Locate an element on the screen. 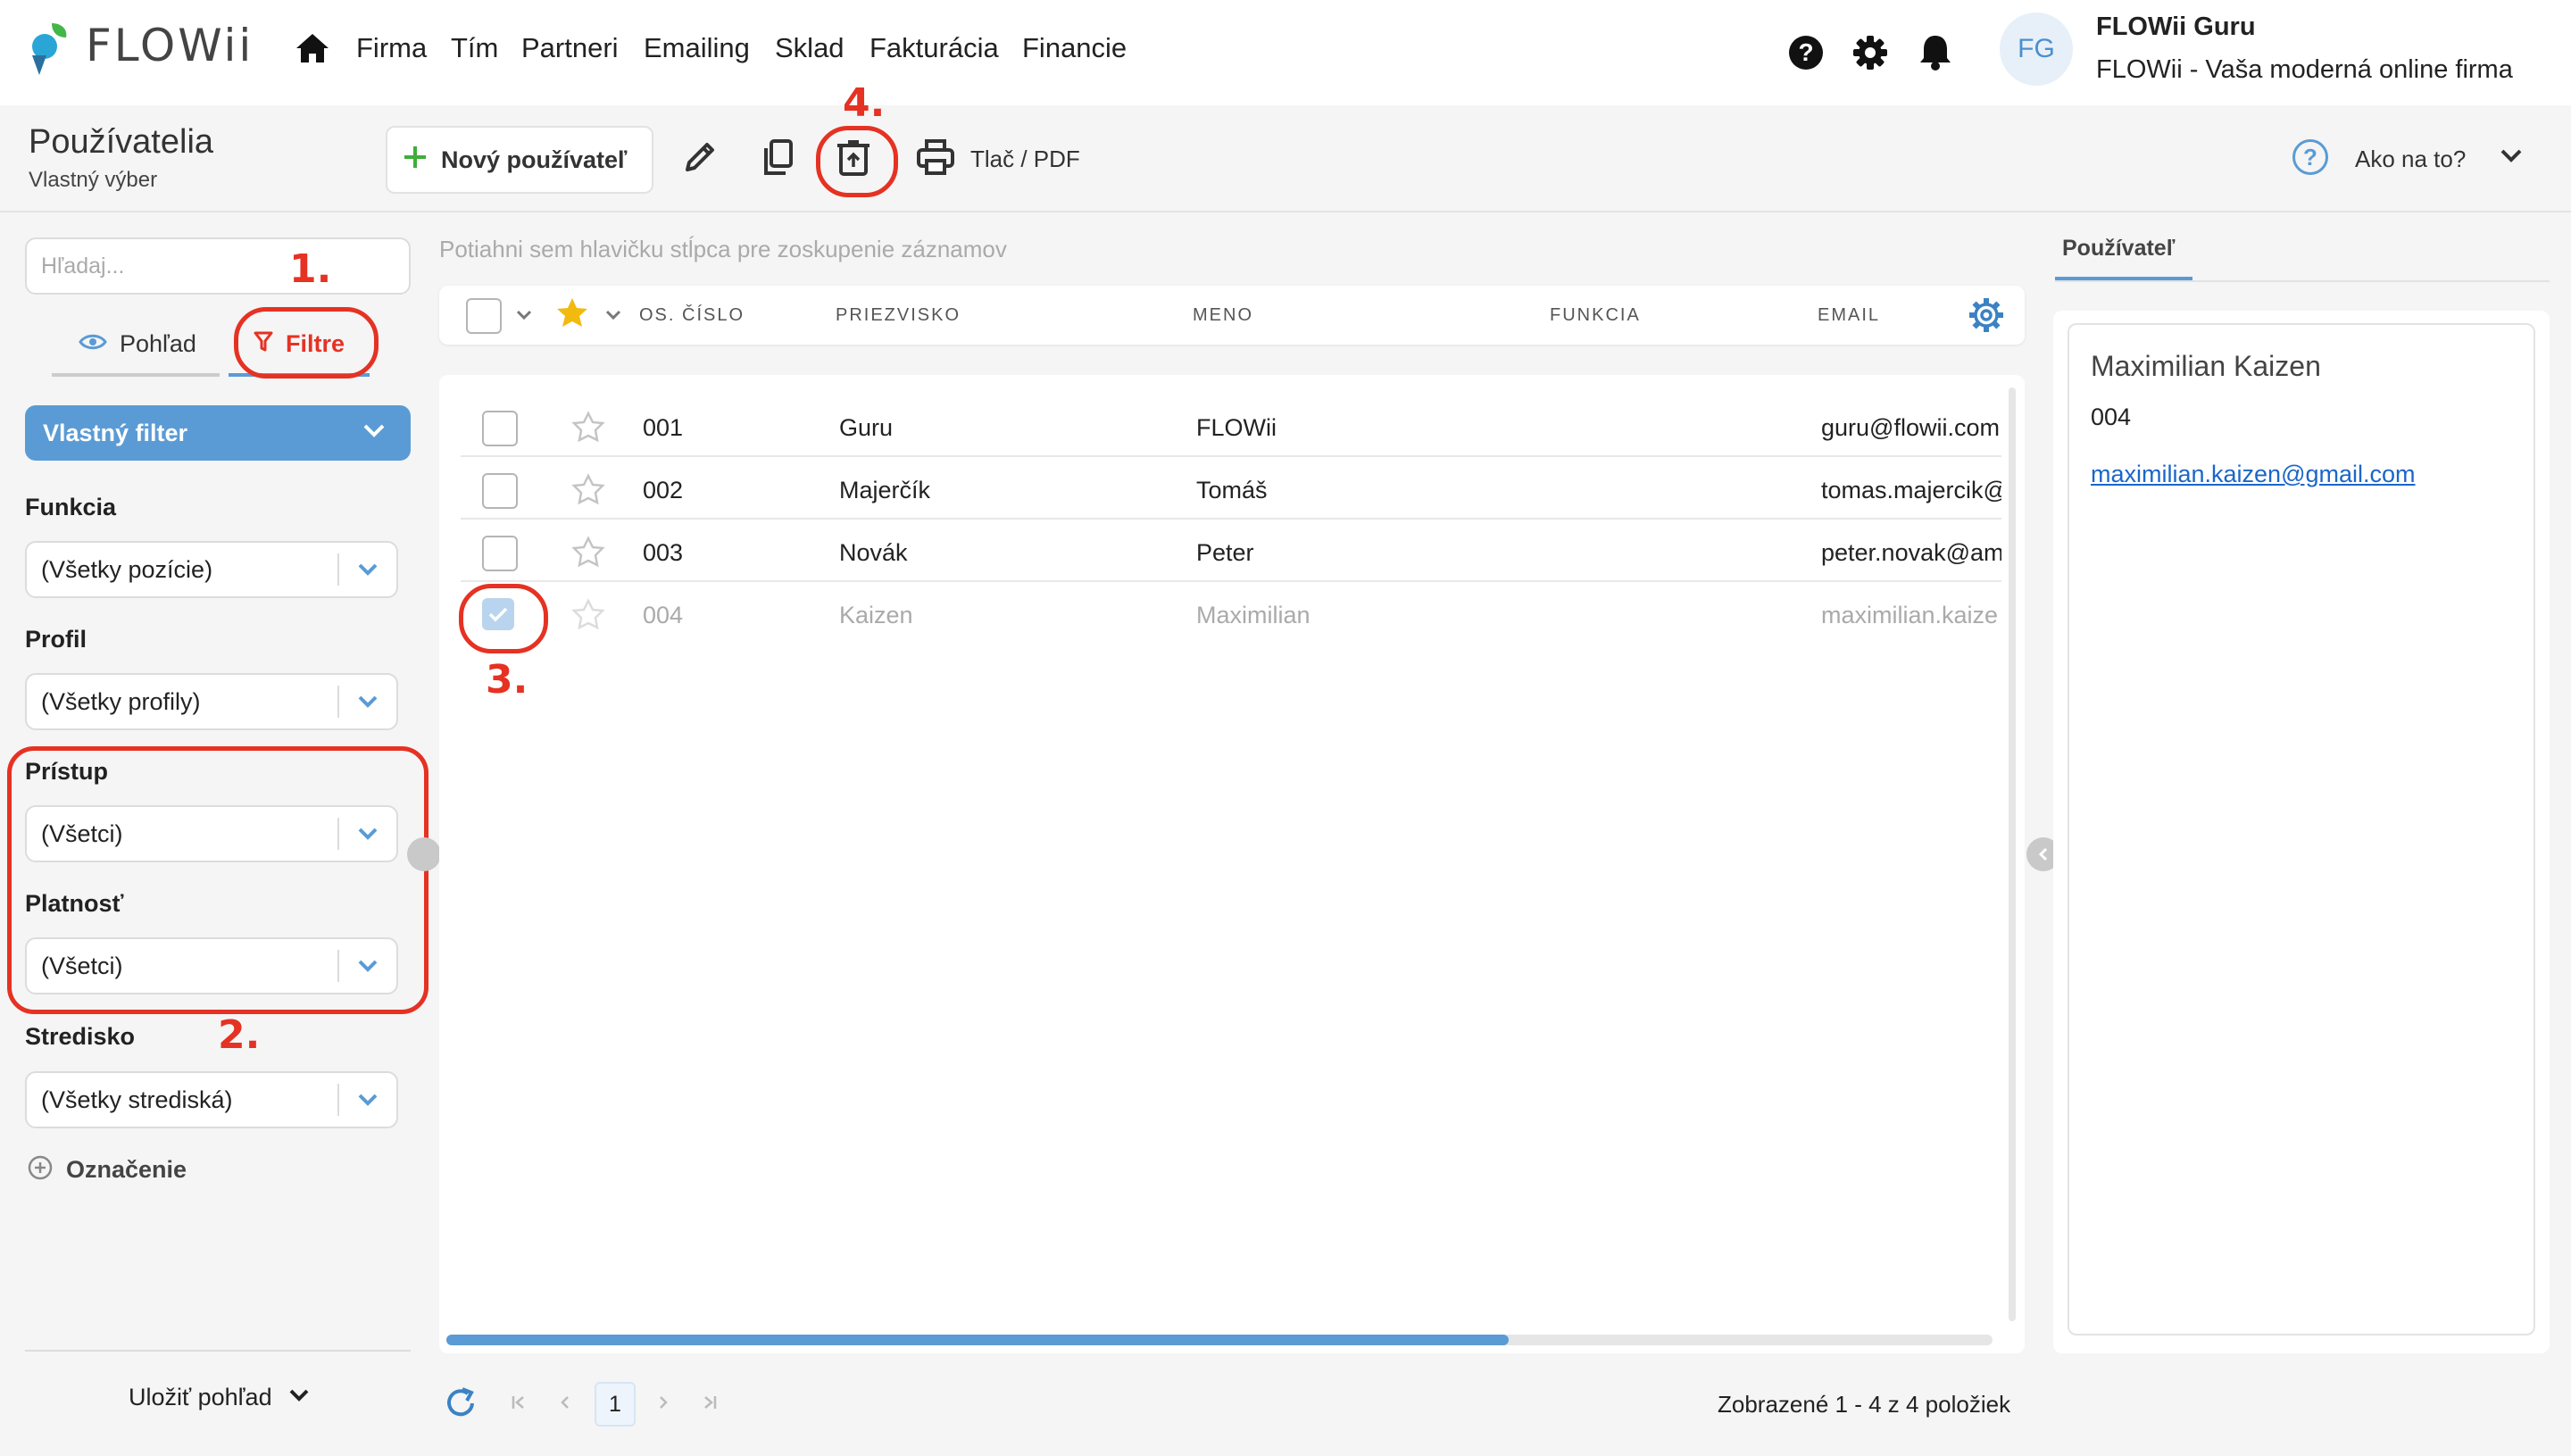  save-view-button: Uložiť pohľad is located at coordinates (219, 1397).